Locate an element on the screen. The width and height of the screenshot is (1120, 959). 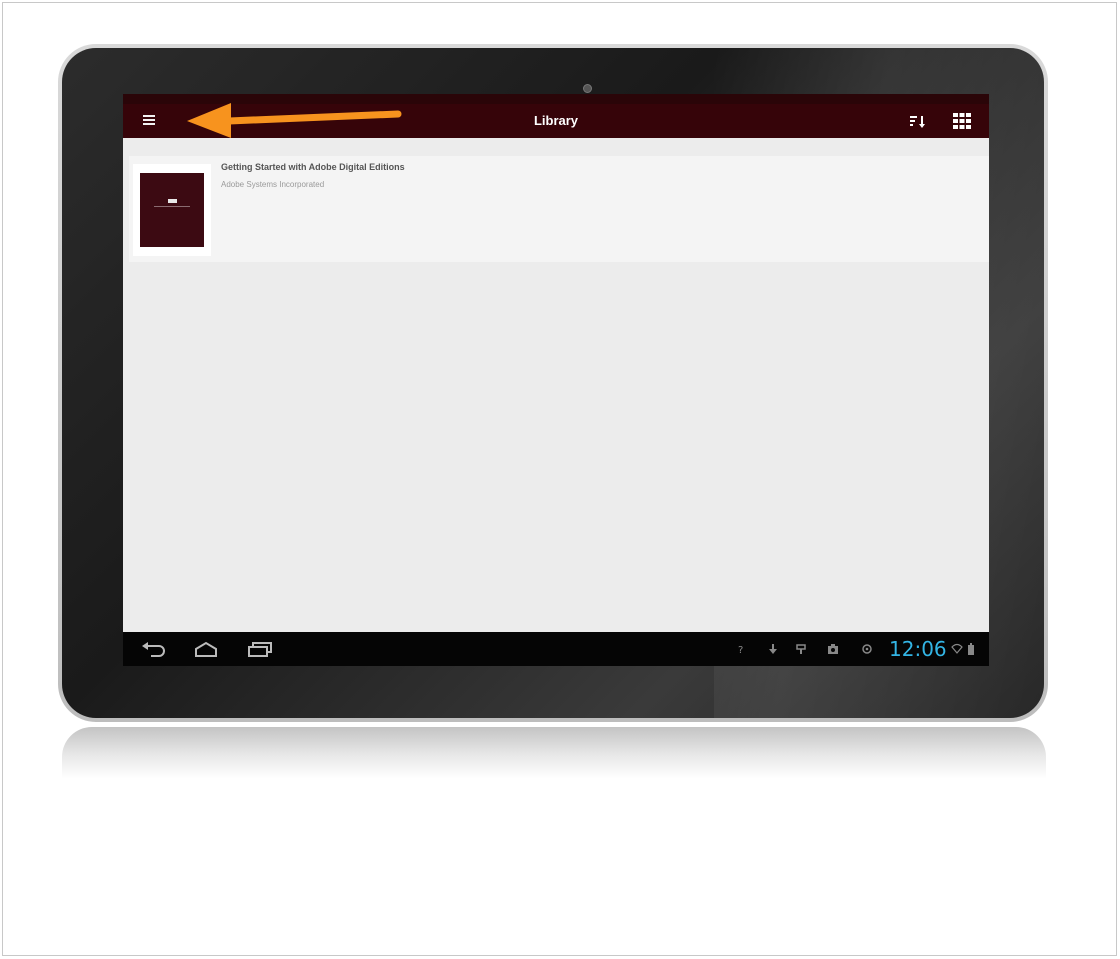
grid-view-icon is located at coordinates (962, 121).